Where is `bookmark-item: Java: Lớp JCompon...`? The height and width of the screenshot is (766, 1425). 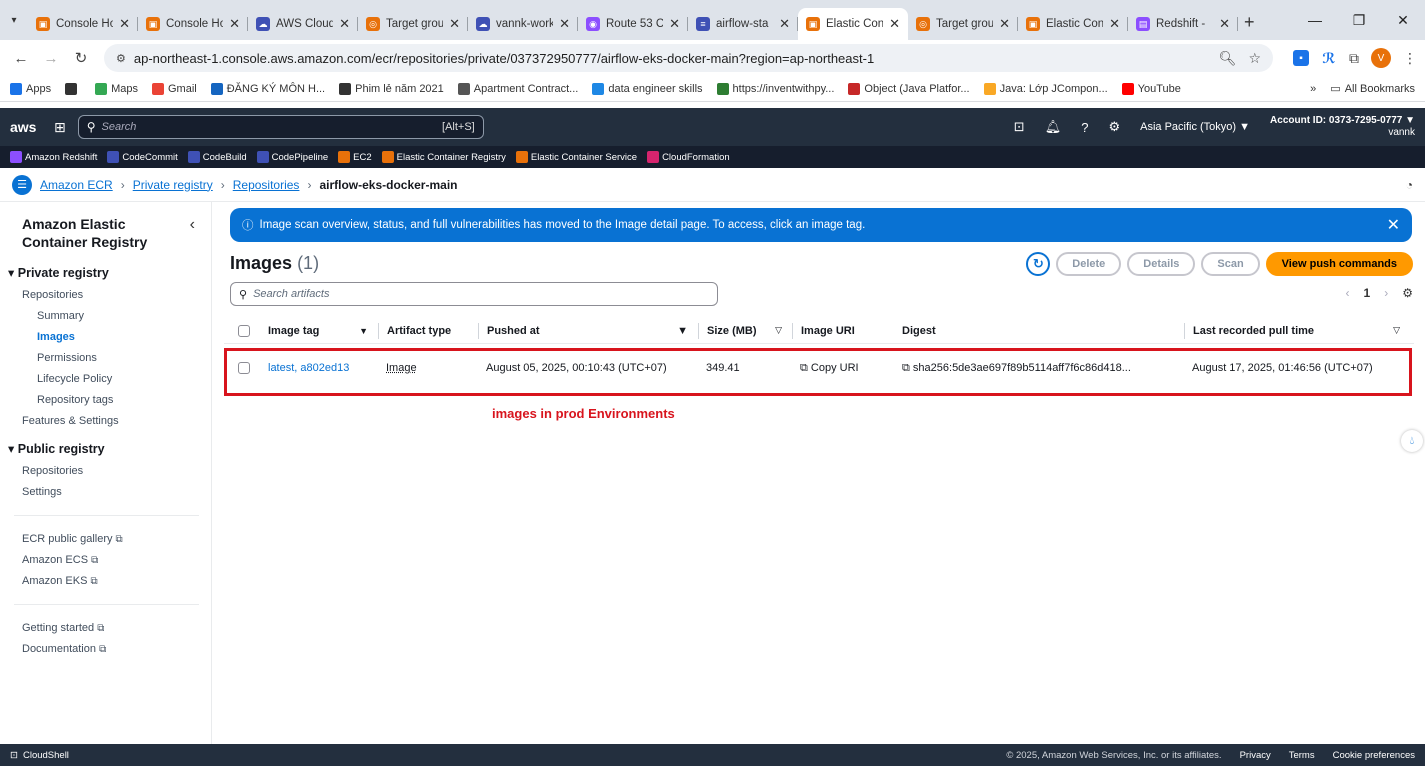 bookmark-item: Java: Lớp JCompon... is located at coordinates (1045, 88).